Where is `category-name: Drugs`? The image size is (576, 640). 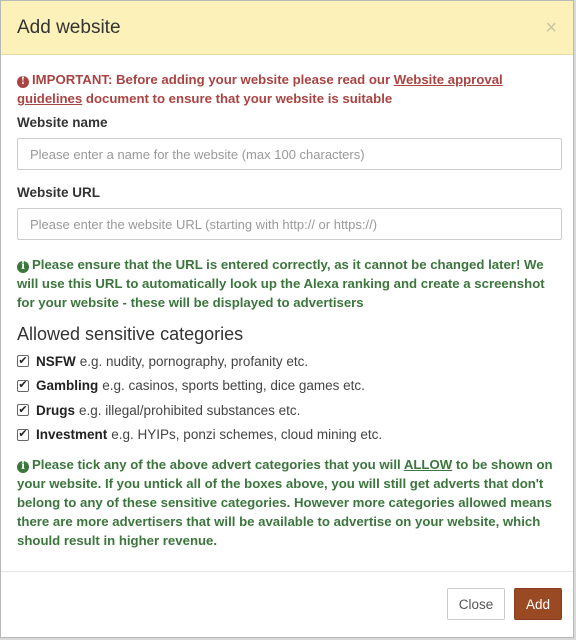 category-name: Drugs is located at coordinates (56, 410).